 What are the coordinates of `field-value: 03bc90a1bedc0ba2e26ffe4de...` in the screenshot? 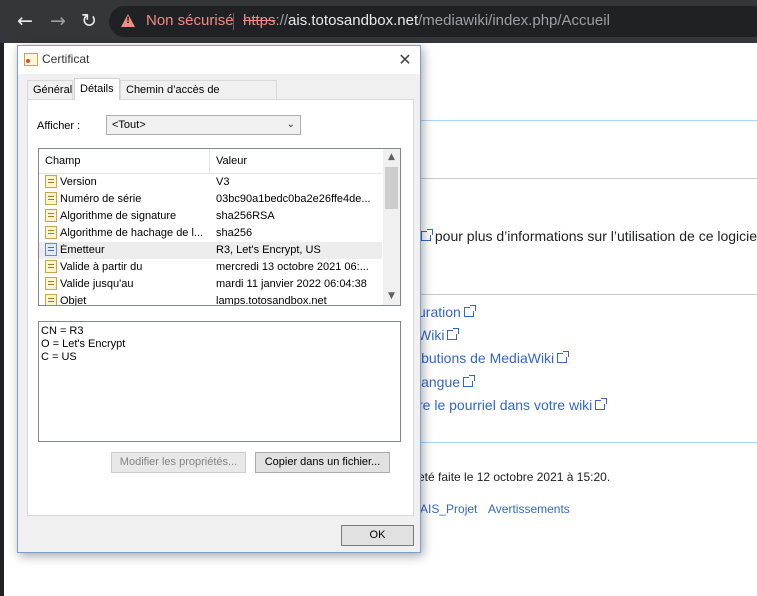 It's located at (293, 199).